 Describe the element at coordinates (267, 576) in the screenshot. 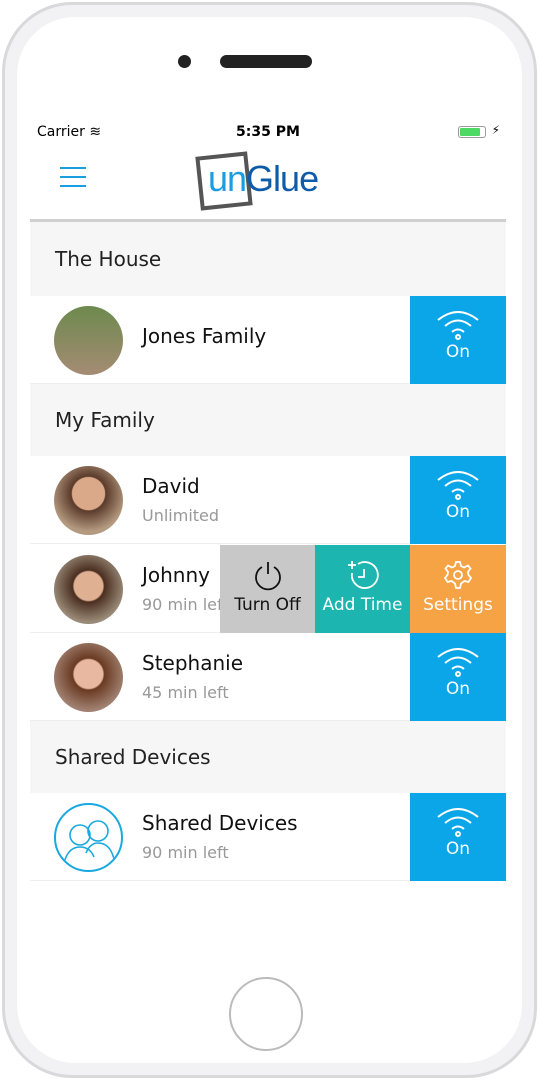

I see `power-icon` at that location.